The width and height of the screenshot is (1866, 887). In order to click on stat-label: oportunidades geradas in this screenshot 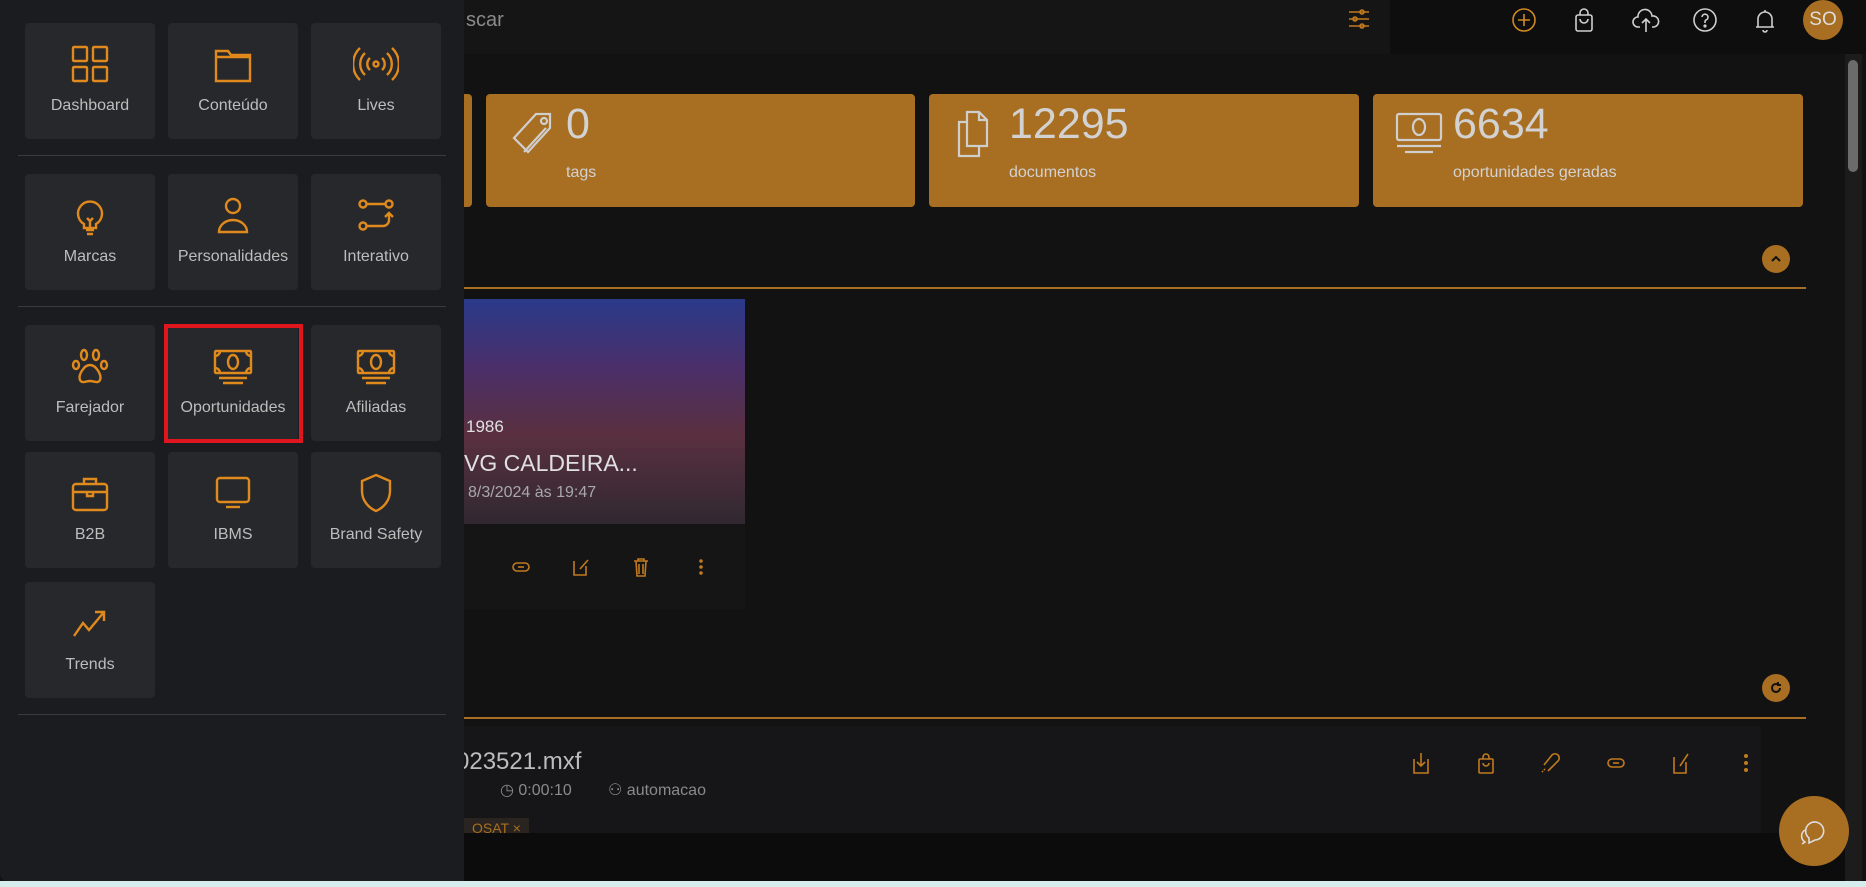, I will do `click(1535, 172)`.